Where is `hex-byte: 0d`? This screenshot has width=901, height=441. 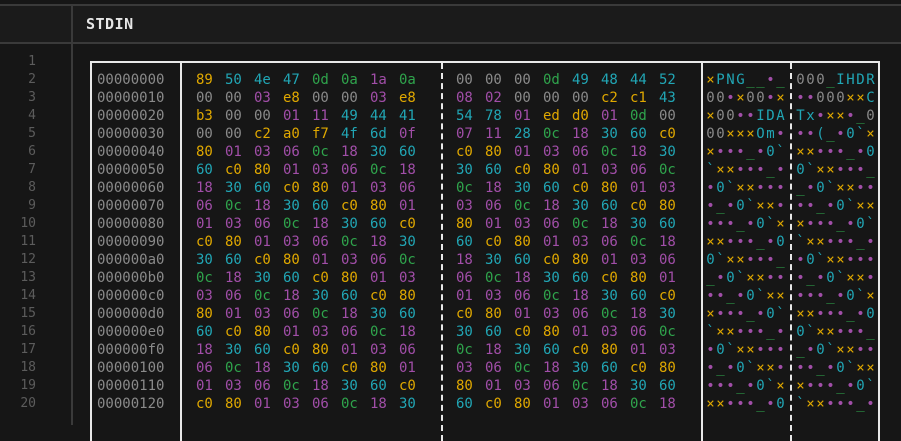
hex-byte: 0d is located at coordinates (638, 116).